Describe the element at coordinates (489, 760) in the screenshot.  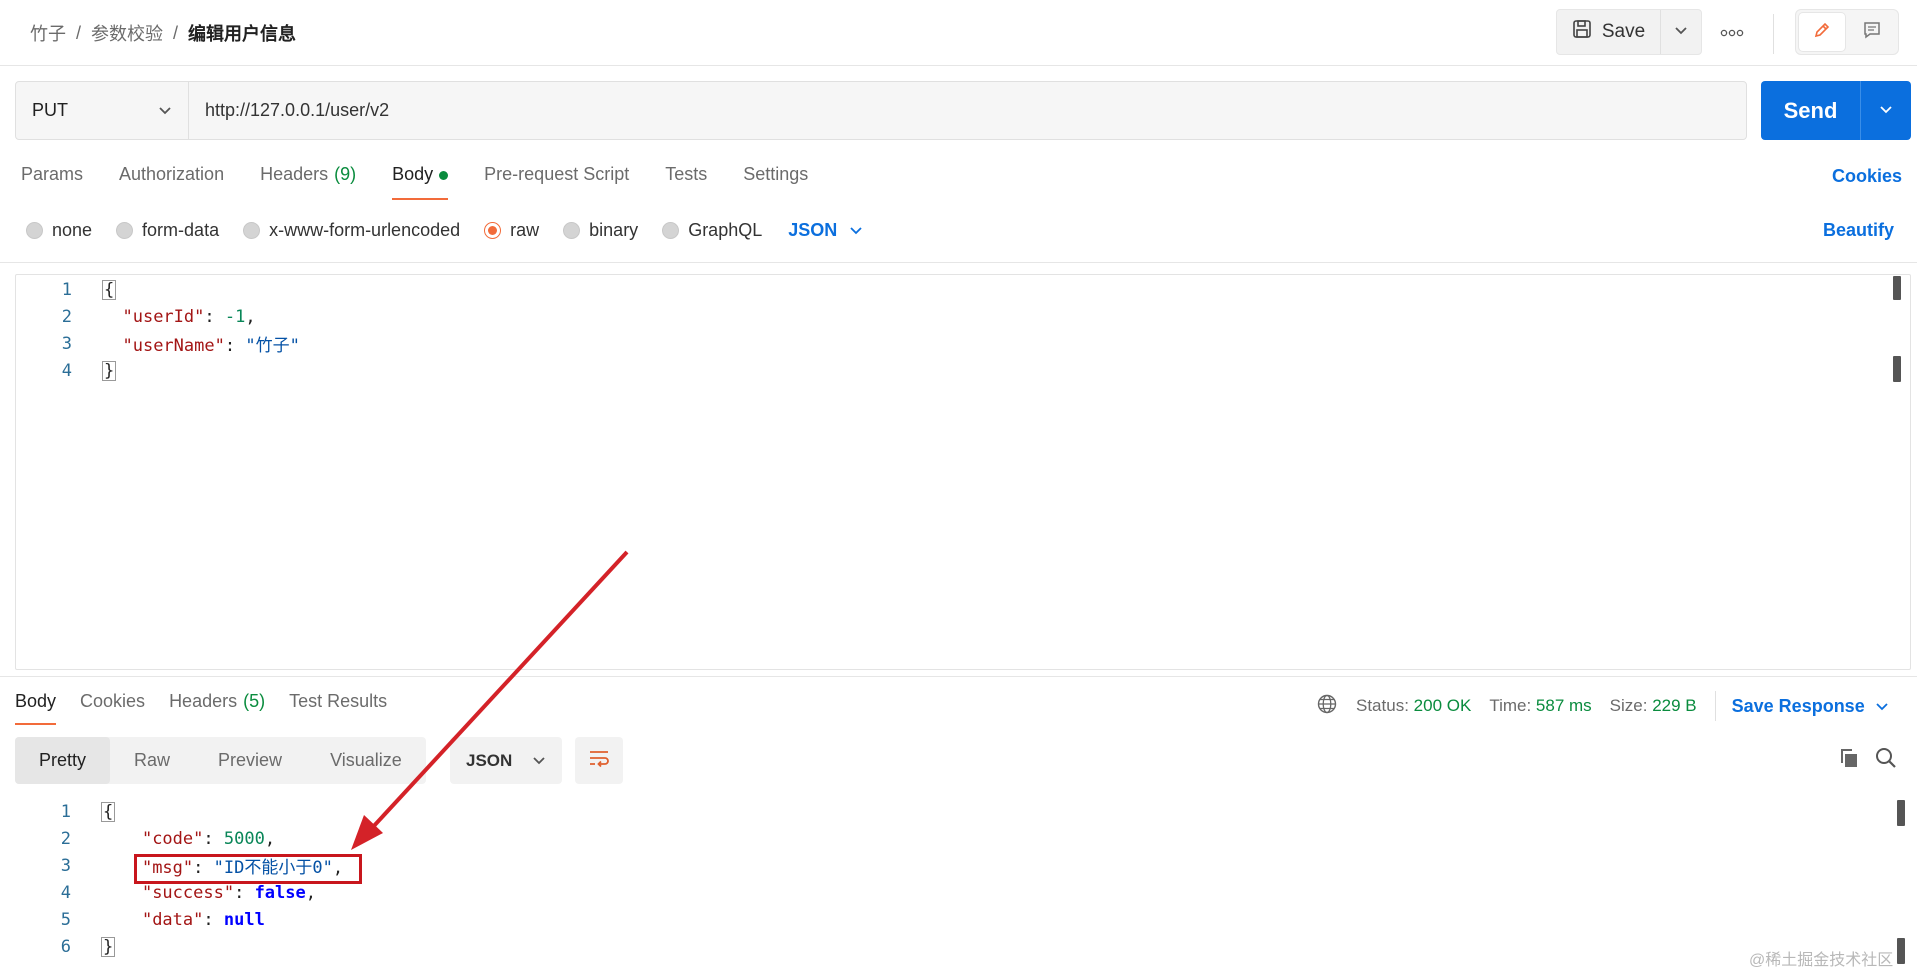
I see `response-language-value: JSON` at that location.